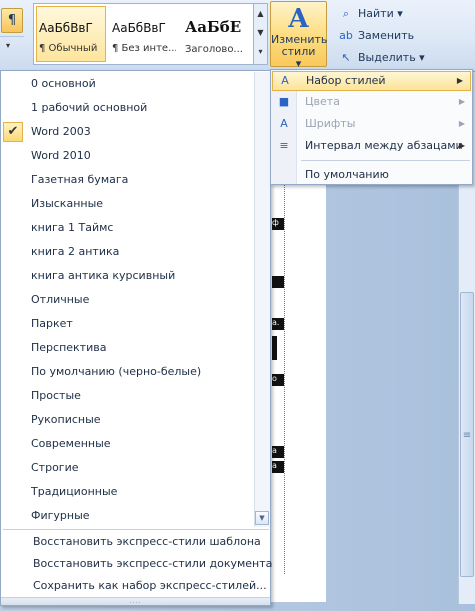 This screenshot has height=611, width=475. I want to click on editing-group: ⌕ Найти ▾ ab Заменить ↖ Выделить ▾, so click(405, 37).